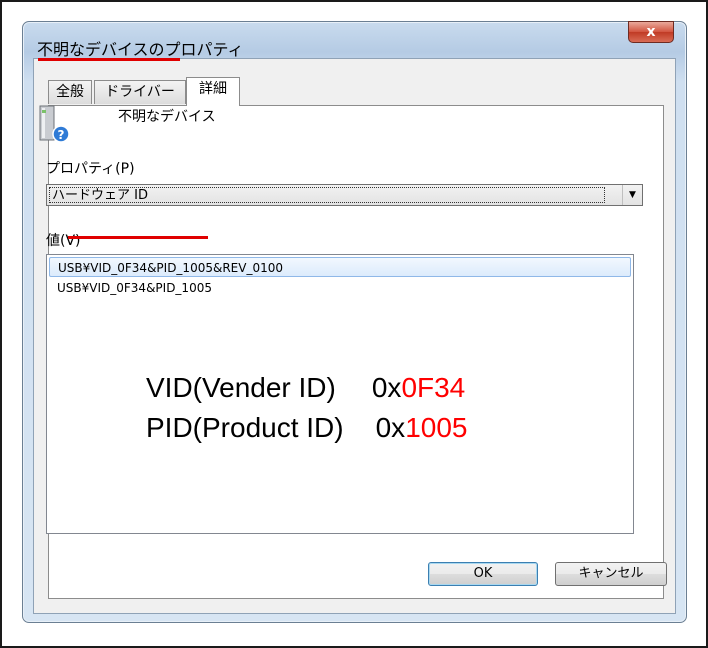 The height and width of the screenshot is (648, 708). Describe the element at coordinates (138, 237) in the screenshot. I see `property-highlight-underline` at that location.